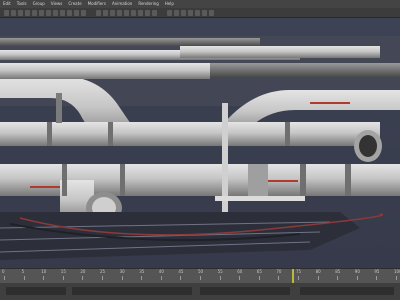 The height and width of the screenshot is (300, 400). Describe the element at coordinates (190, 13) in the screenshot. I see `material-editor-icon` at that location.